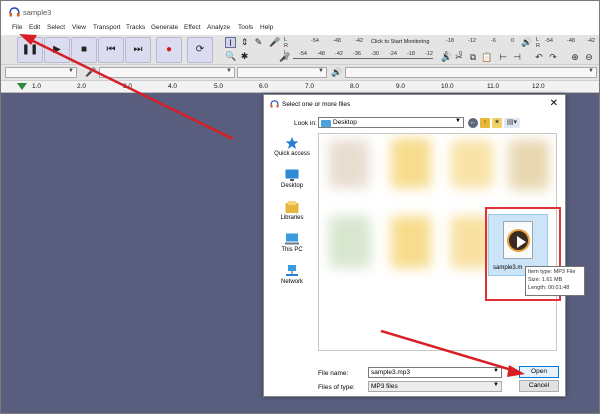  I want to click on network-icon, so click(292, 270).